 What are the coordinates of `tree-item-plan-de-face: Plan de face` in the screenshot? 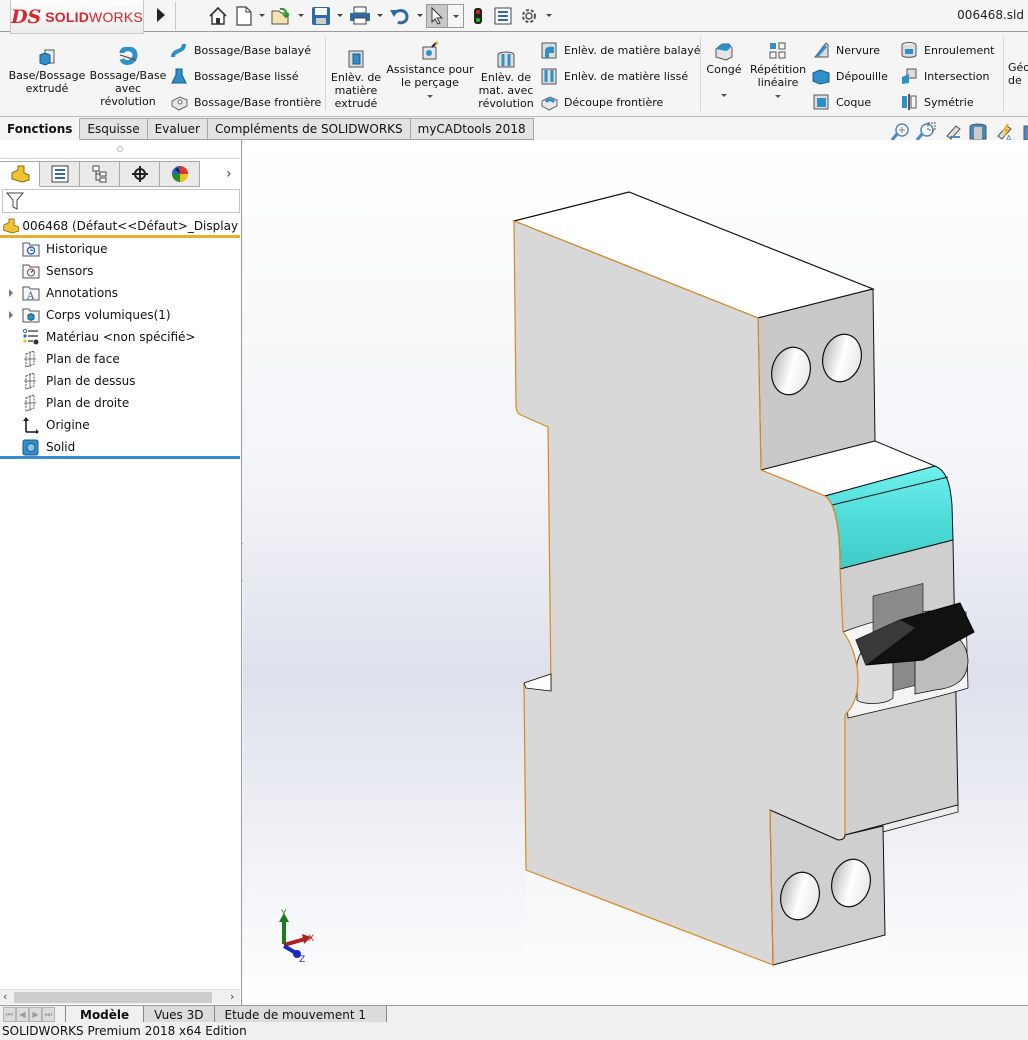 It's located at (120, 359).